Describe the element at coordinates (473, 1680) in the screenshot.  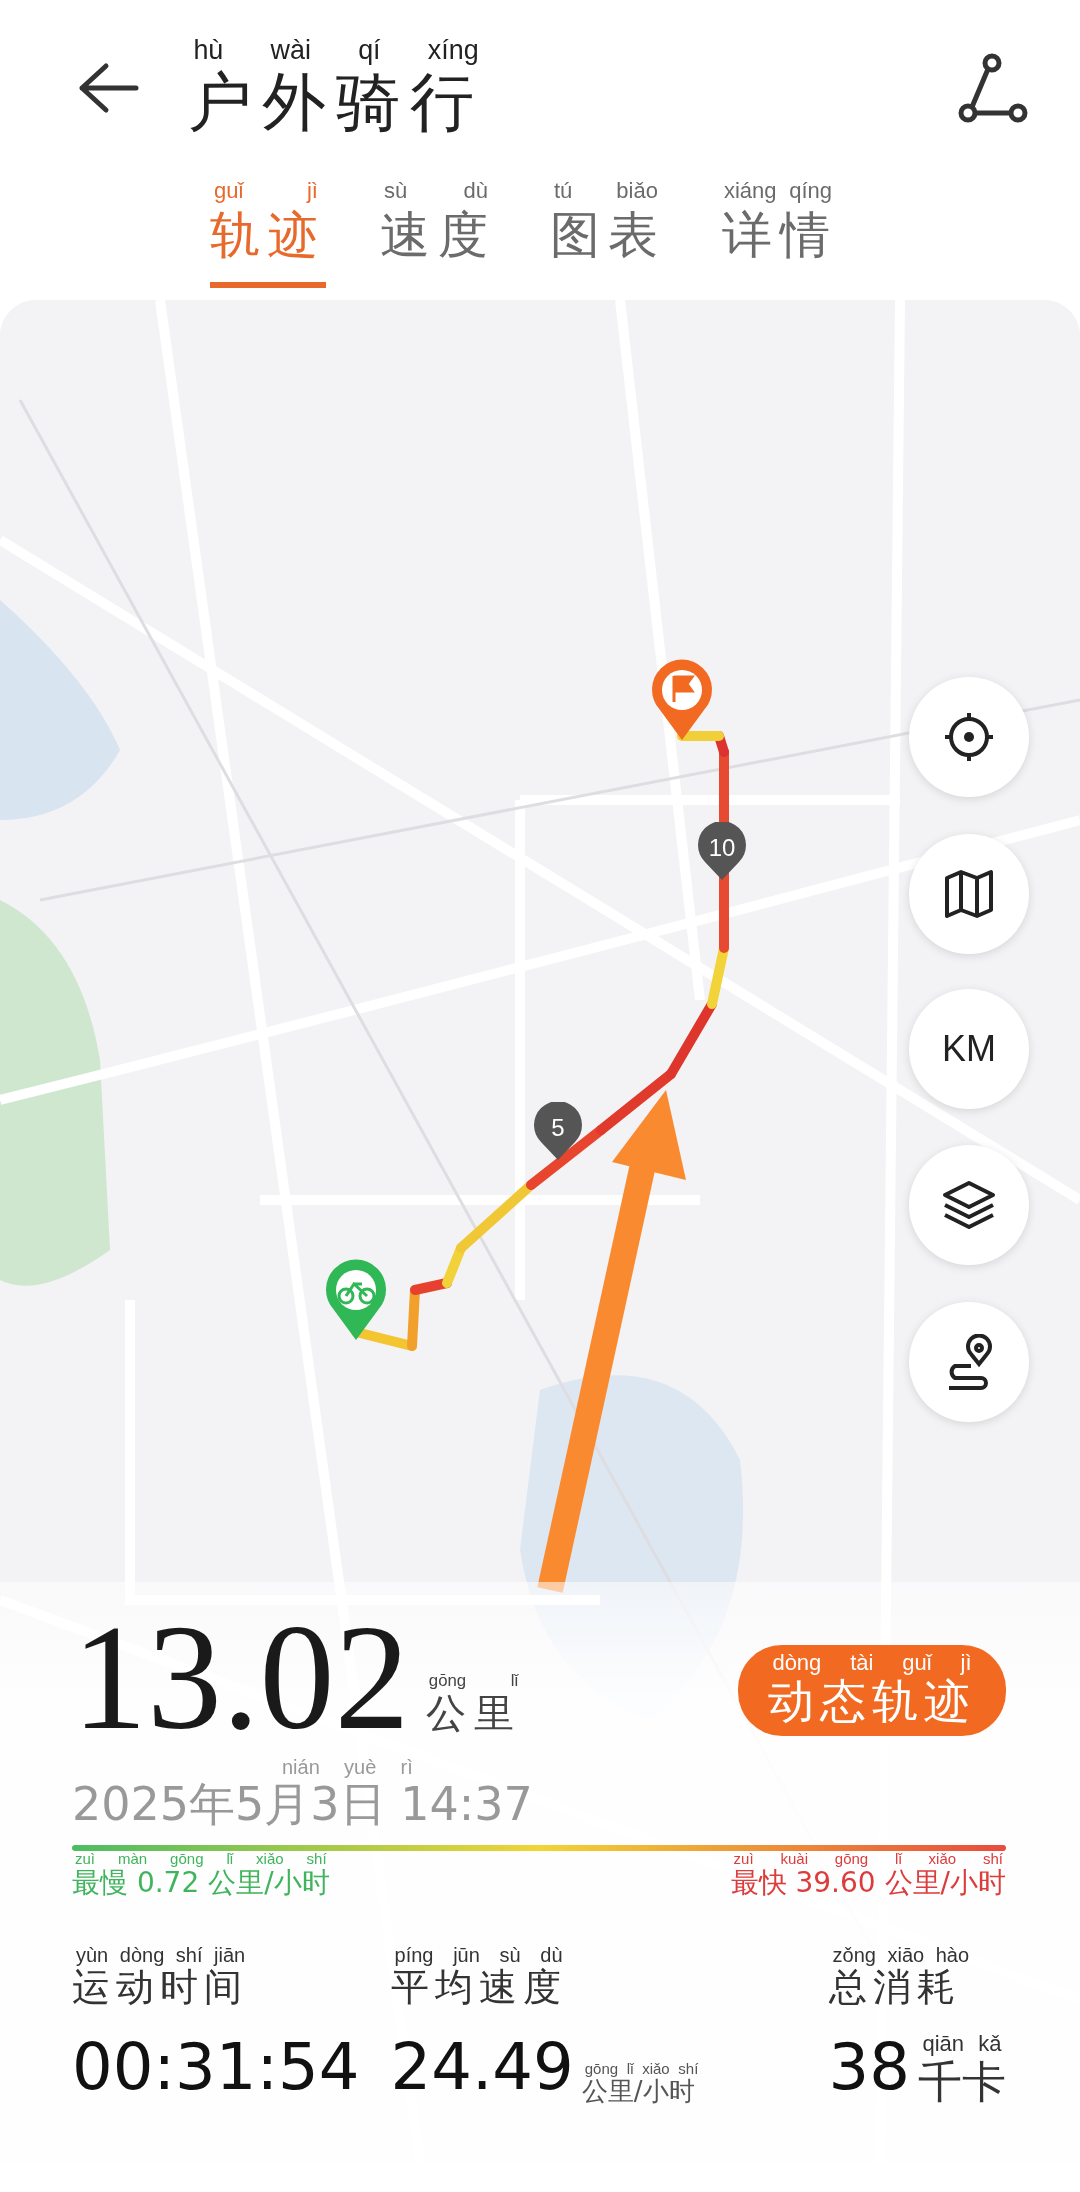
I see `unit-pinyin: gōng lǐ` at that location.